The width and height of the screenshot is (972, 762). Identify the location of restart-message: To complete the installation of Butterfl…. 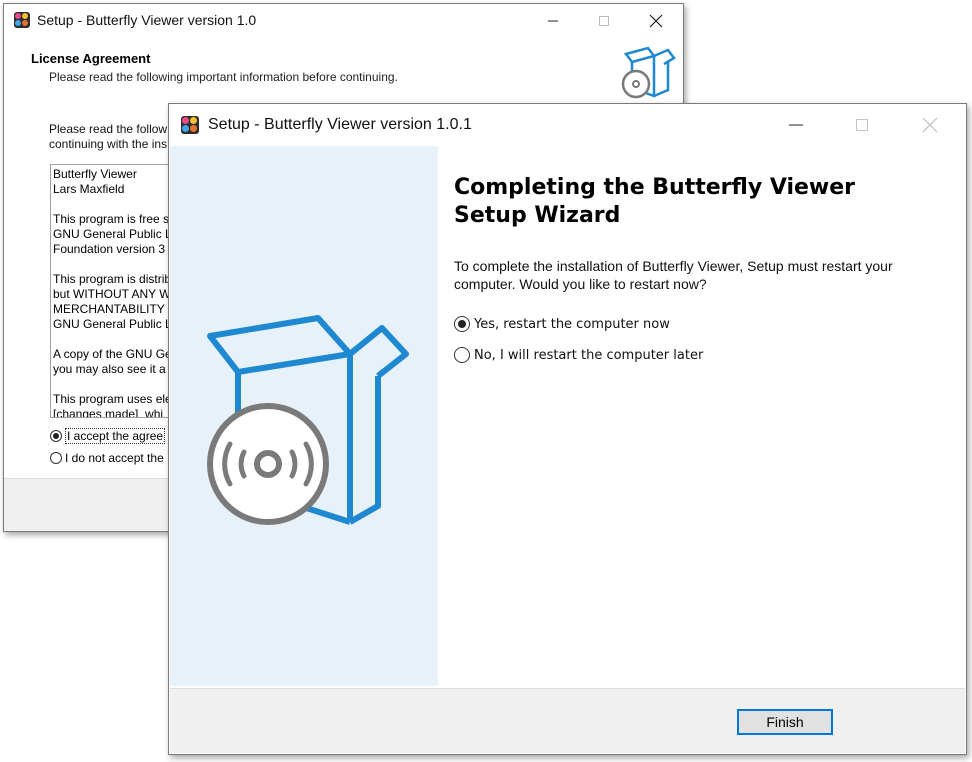
(673, 275).